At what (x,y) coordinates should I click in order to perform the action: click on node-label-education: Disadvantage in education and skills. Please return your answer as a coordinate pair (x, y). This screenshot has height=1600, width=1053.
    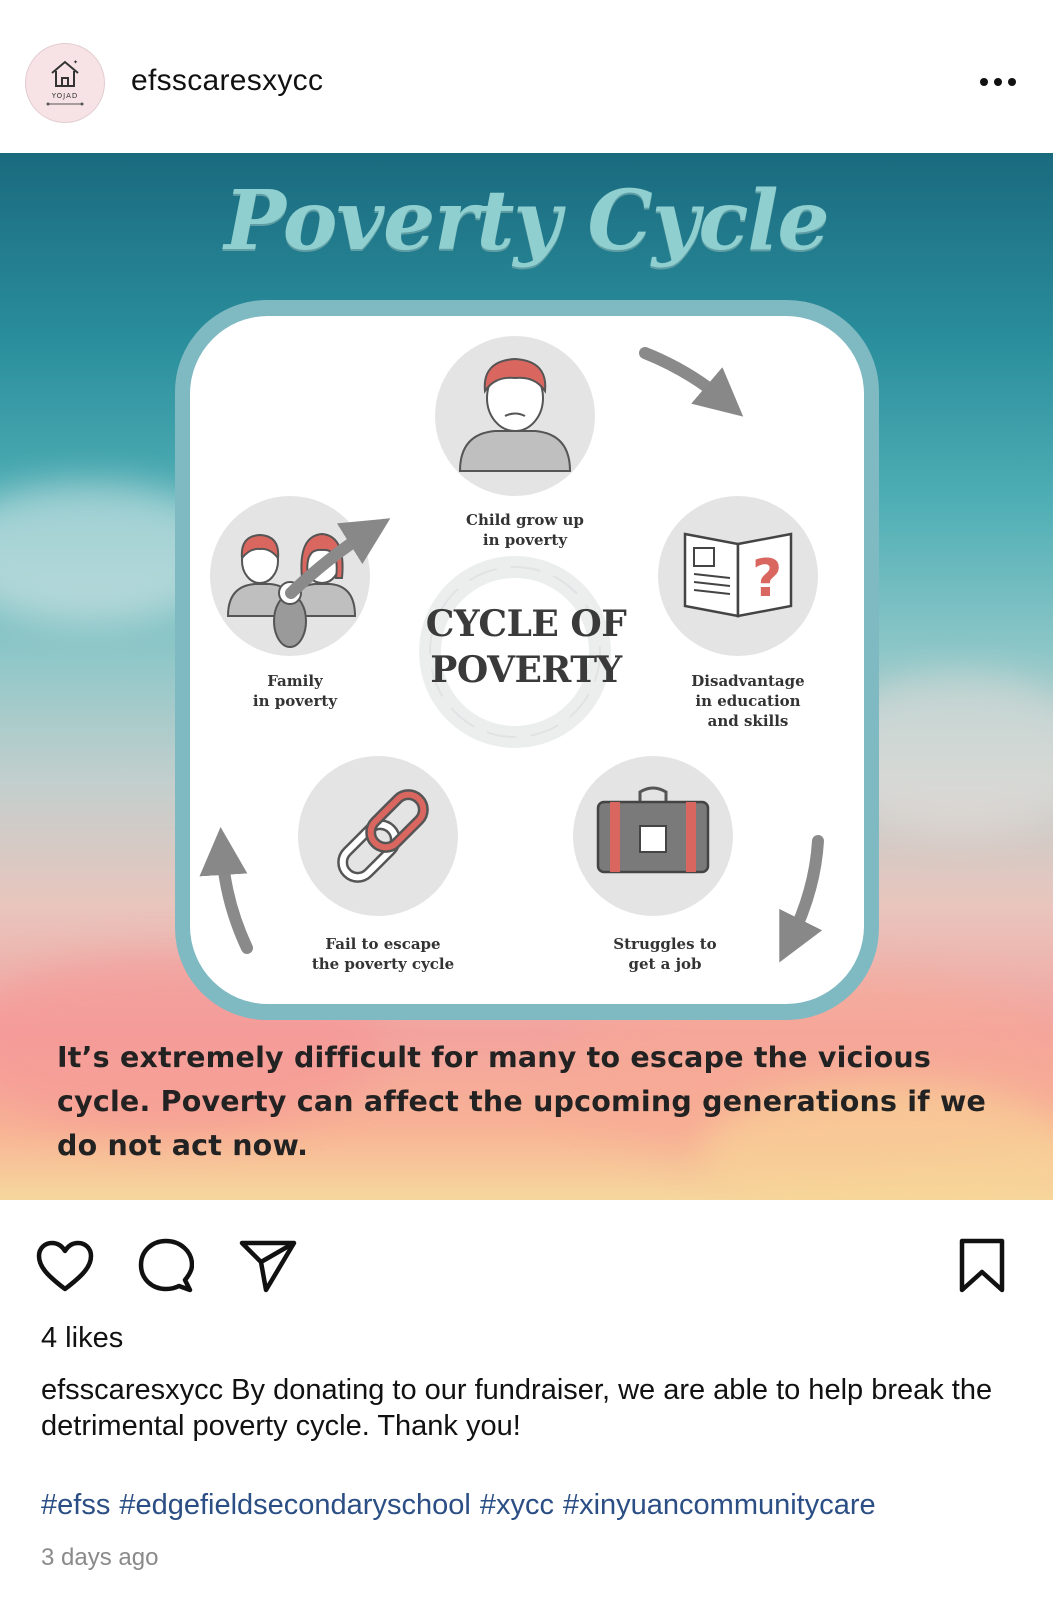
    Looking at the image, I should click on (748, 701).